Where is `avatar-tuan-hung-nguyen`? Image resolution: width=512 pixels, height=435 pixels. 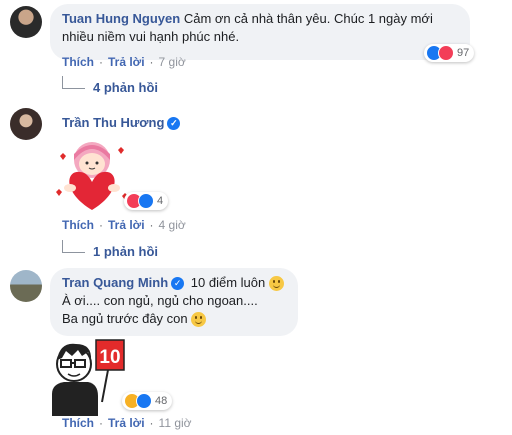
avatar-tuan-hung-nguyen is located at coordinates (26, 22).